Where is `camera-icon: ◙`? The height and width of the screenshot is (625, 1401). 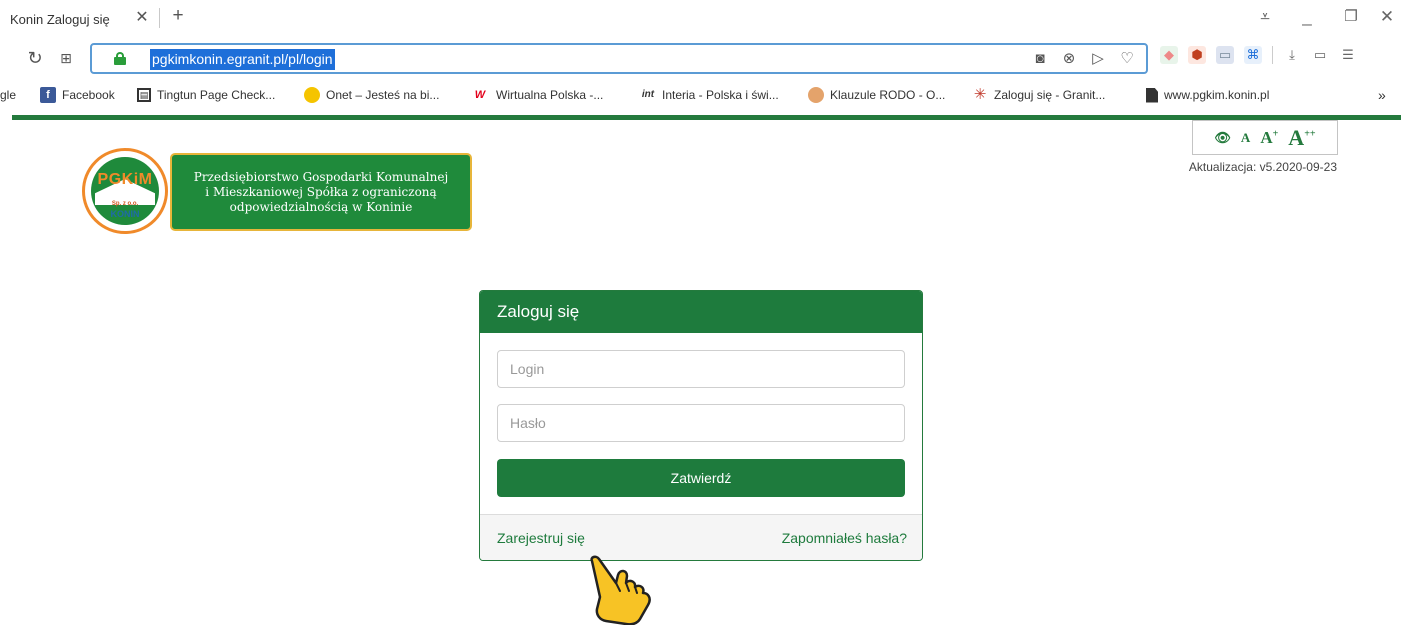
camera-icon: ◙ is located at coordinates (1040, 59).